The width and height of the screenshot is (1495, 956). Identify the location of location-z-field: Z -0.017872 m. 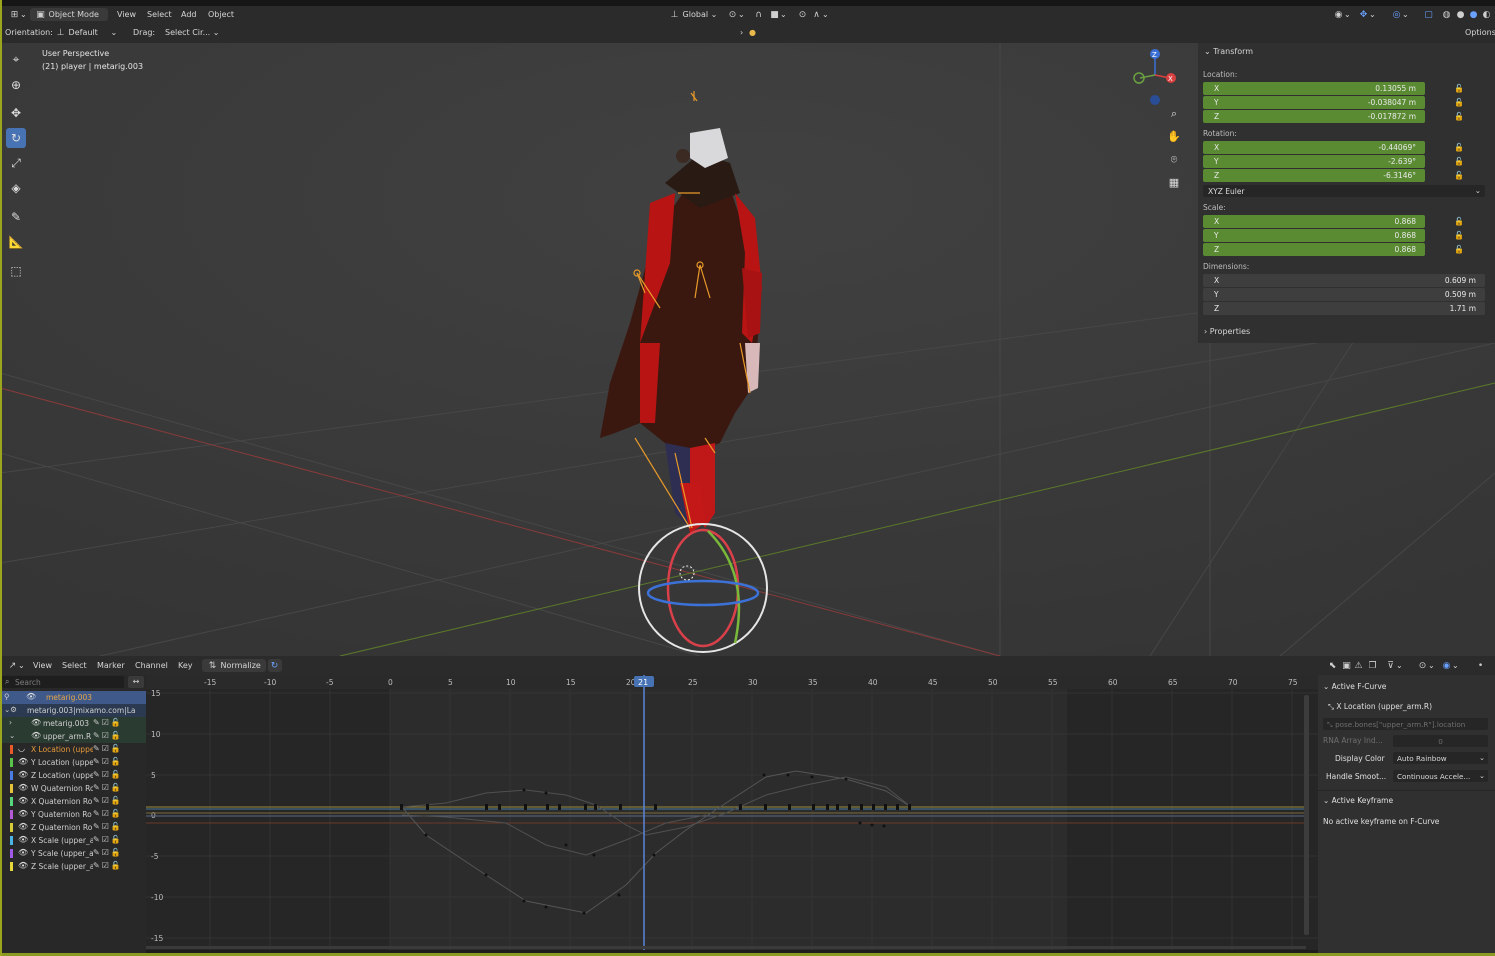
(1314, 116).